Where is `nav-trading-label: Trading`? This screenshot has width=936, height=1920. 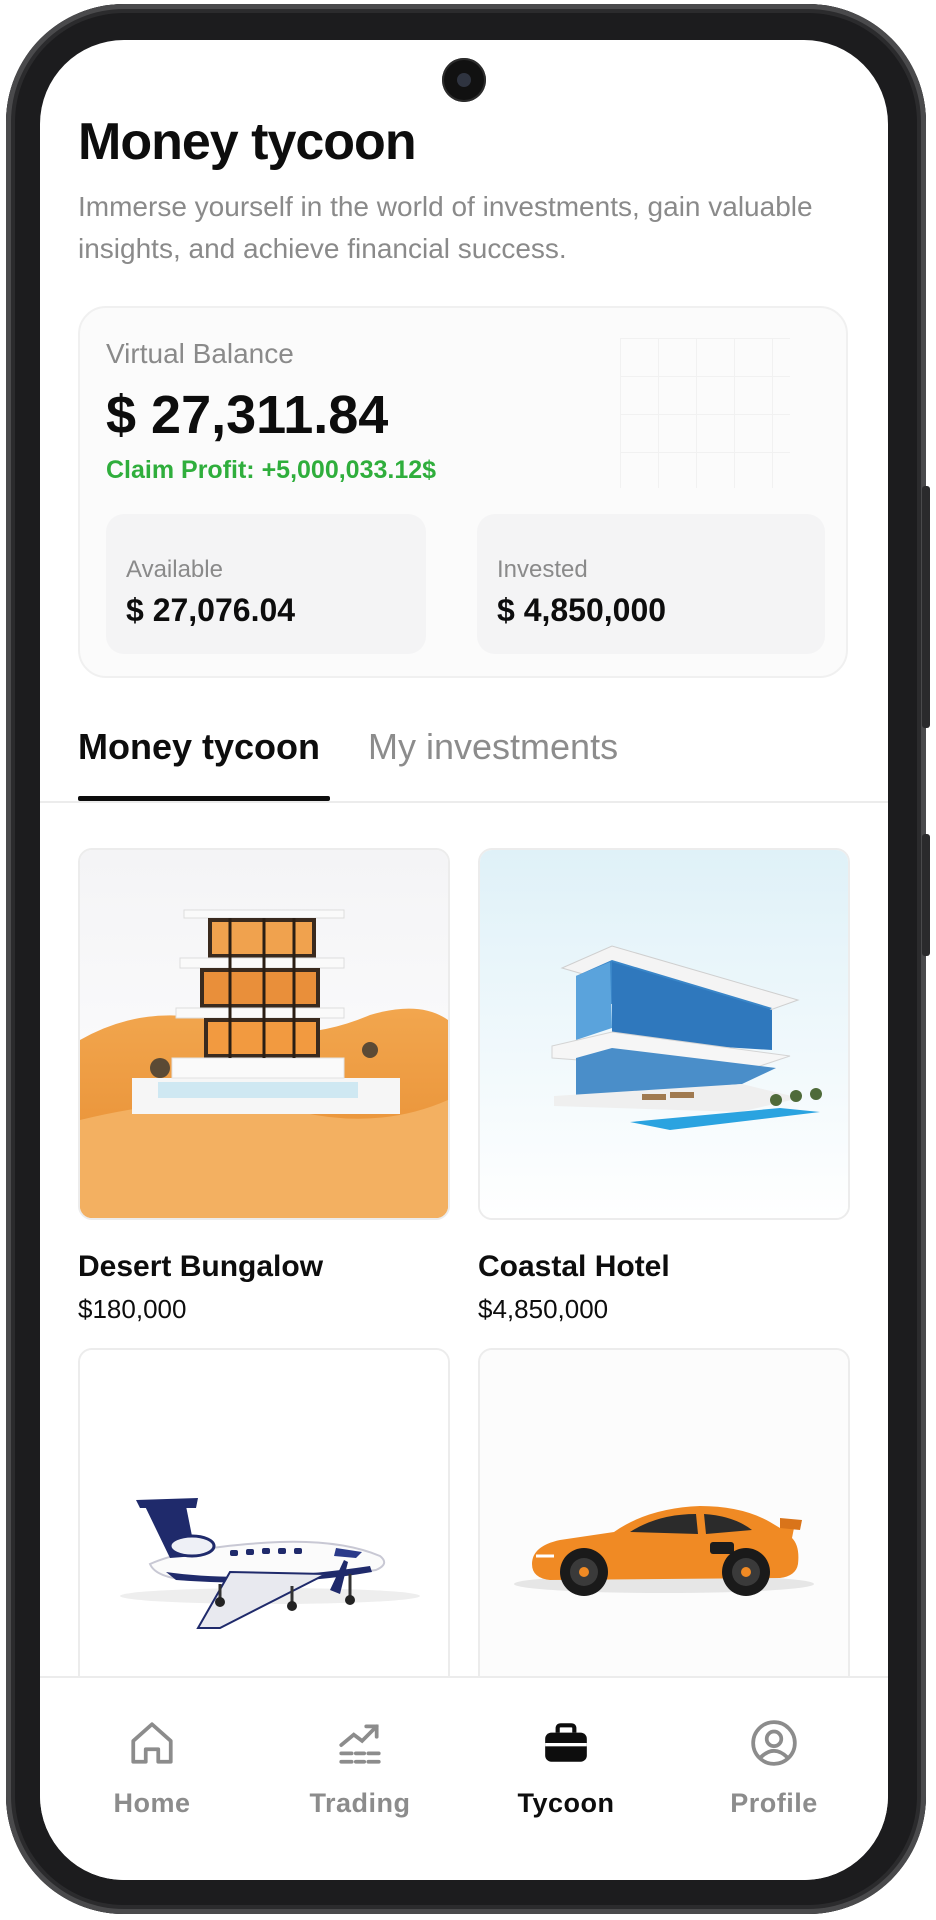
nav-trading-label: Trading is located at coordinates (360, 1803).